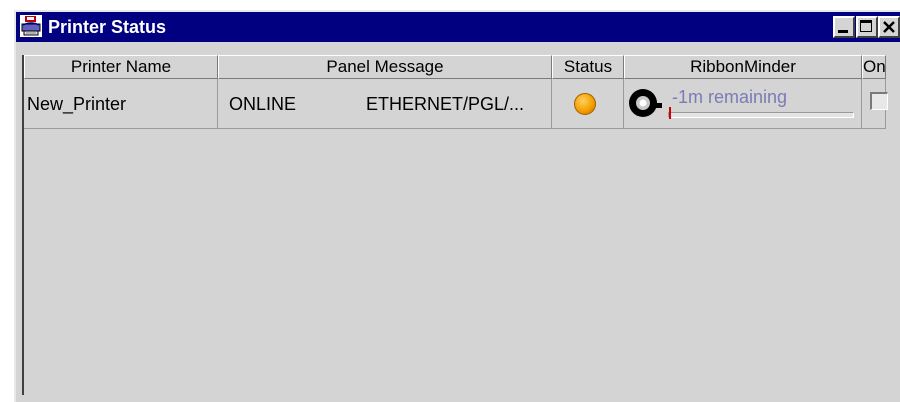 The height and width of the screenshot is (402, 900). I want to click on status-cell, so click(588, 104).